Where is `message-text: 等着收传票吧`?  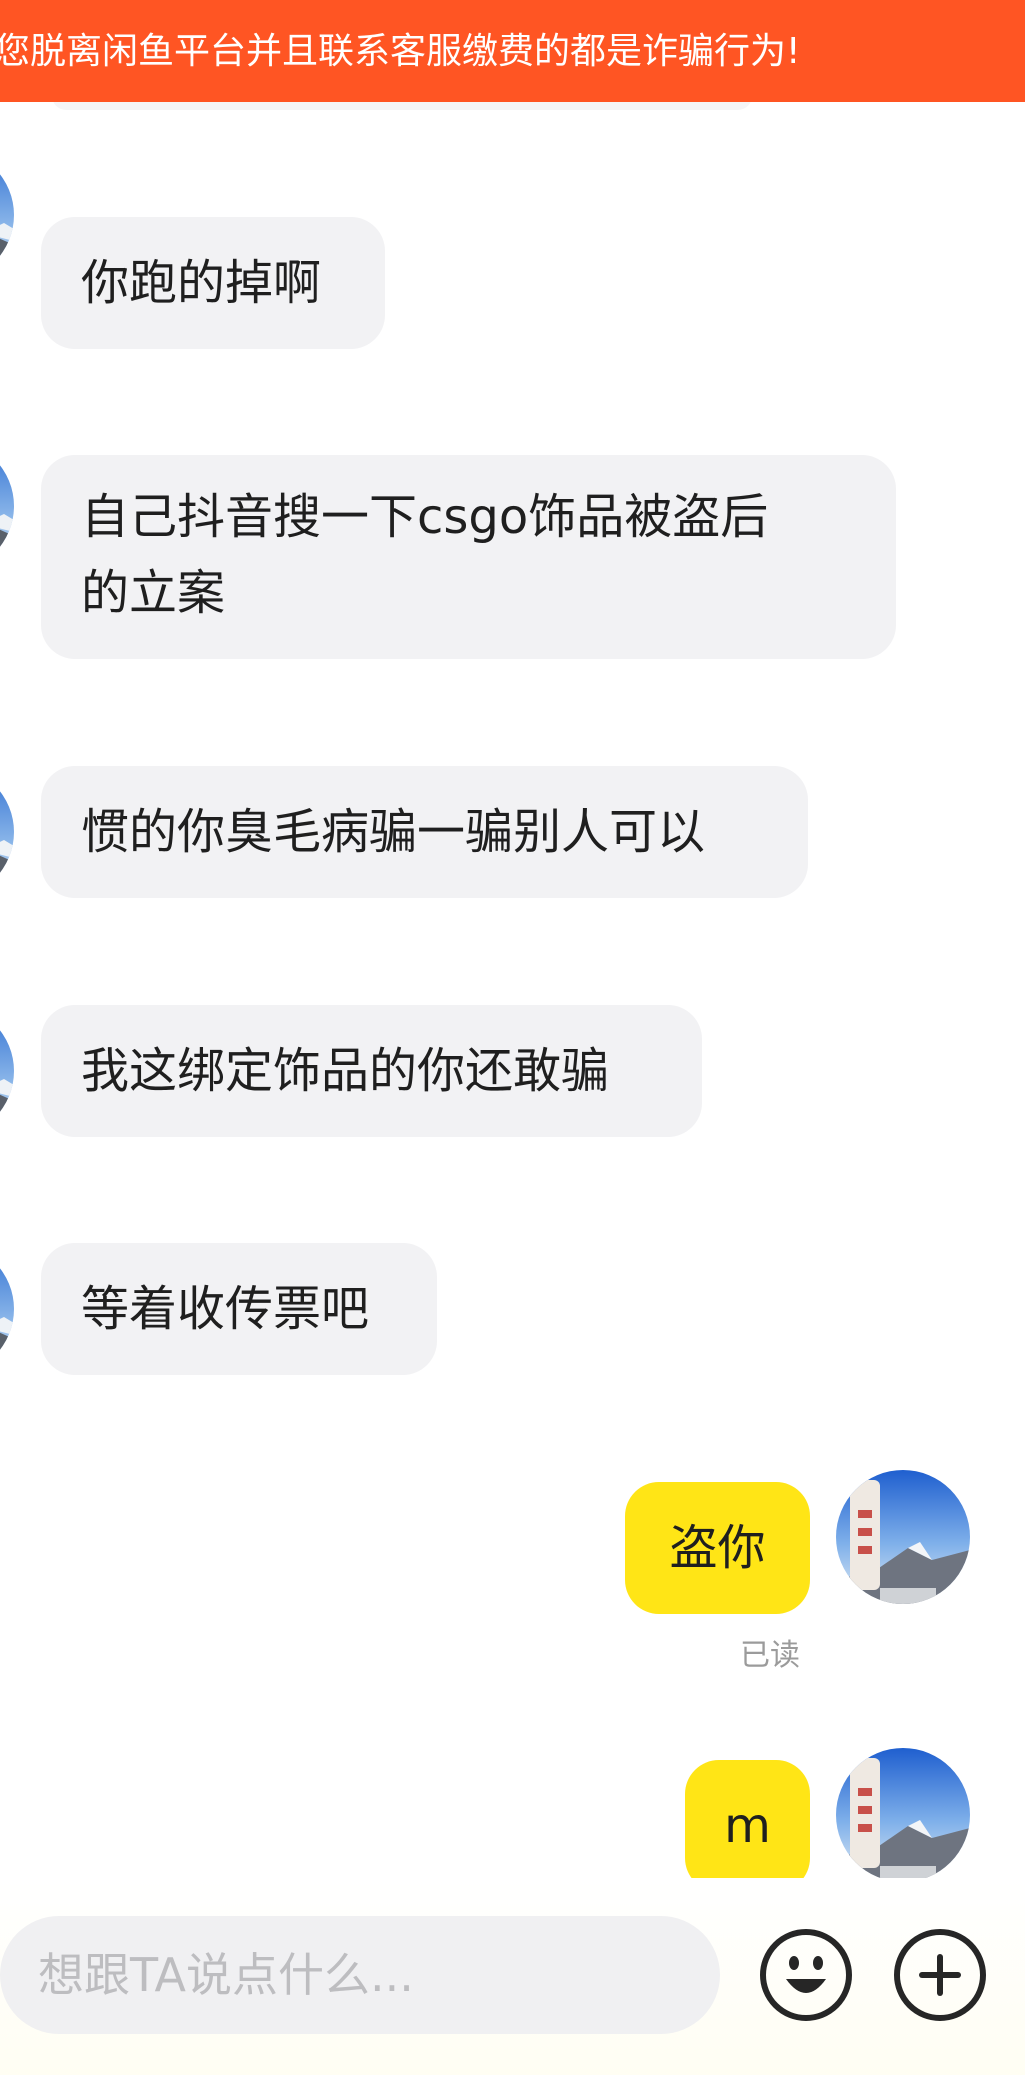 message-text: 等着收传票吧 is located at coordinates (225, 1309).